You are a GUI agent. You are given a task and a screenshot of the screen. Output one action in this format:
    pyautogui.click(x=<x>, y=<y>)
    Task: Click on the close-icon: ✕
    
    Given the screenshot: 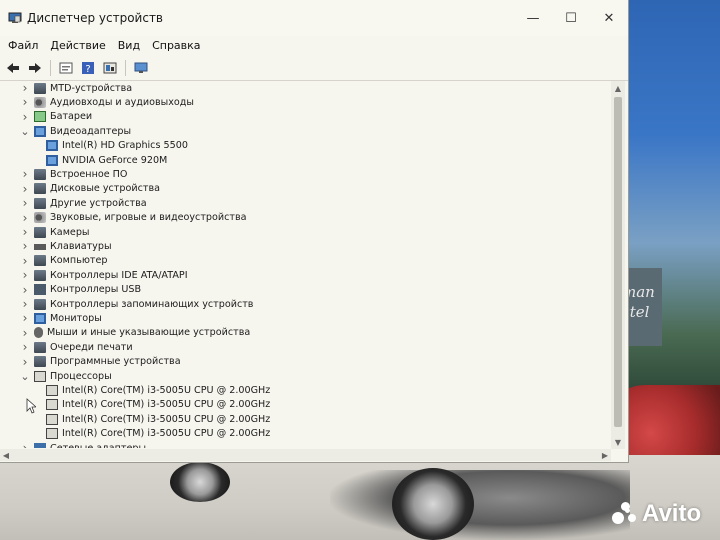 What is the action you would take?
    pyautogui.click(x=609, y=18)
    